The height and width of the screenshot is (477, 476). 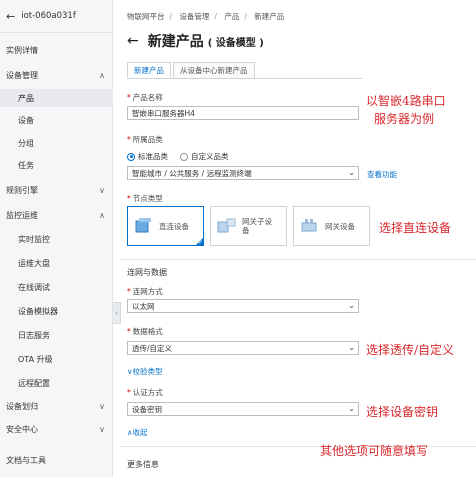 I want to click on node-type-gateway-sub: 网关子设备, so click(x=248, y=226).